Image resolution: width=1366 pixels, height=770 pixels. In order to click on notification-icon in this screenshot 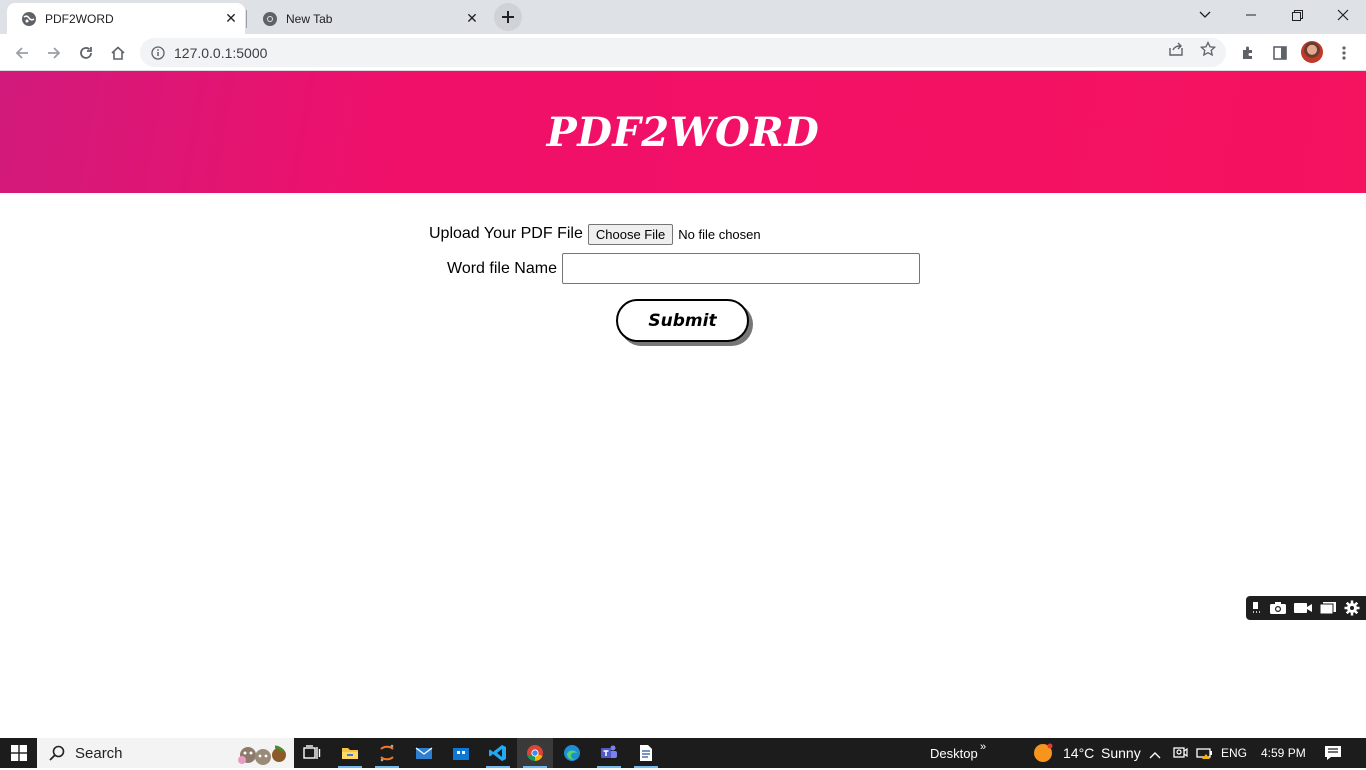, I will do `click(1333, 755)`.